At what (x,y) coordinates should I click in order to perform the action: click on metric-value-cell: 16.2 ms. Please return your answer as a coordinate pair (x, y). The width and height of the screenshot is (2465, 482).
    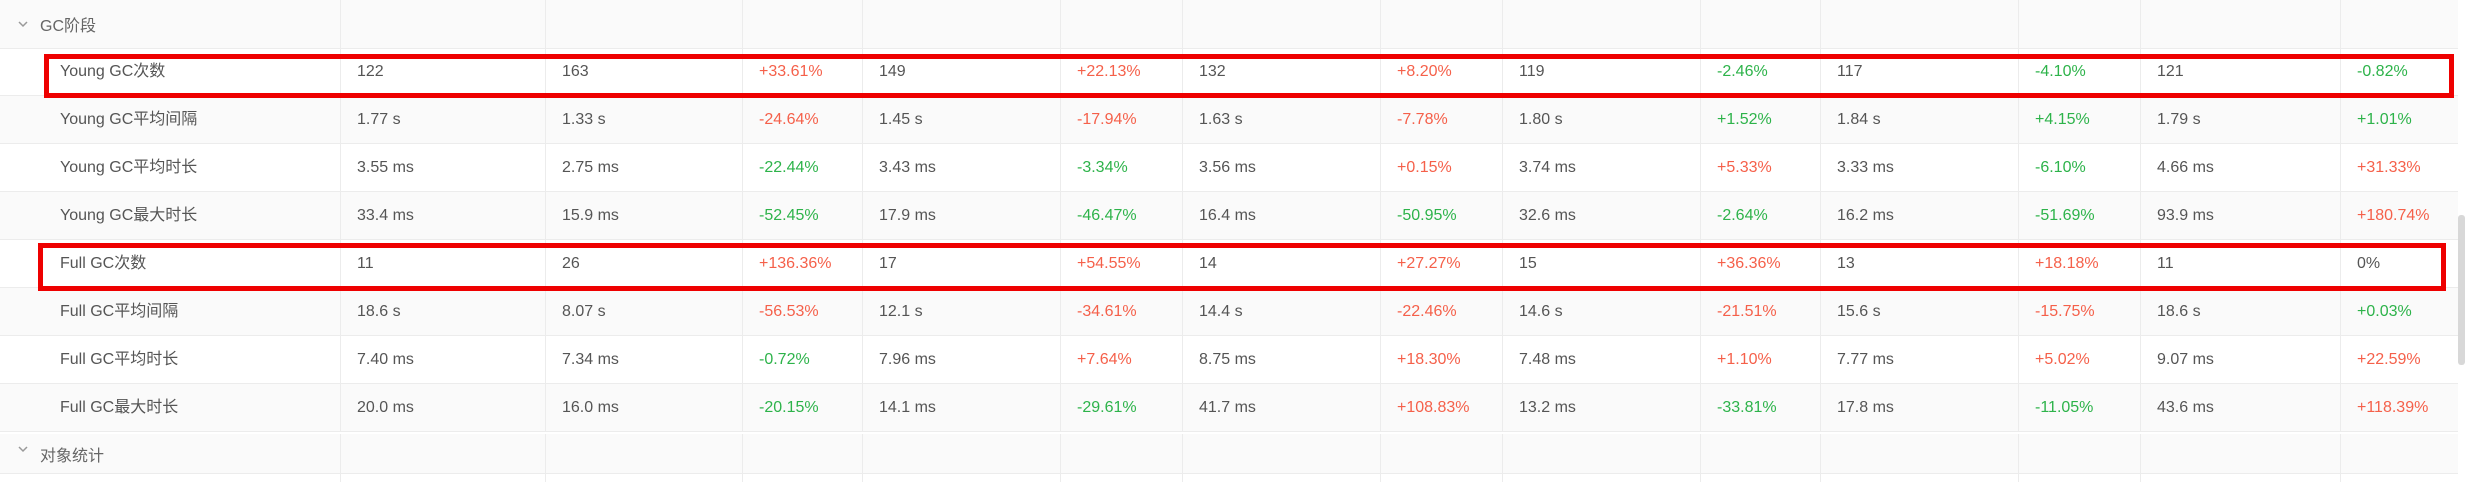
    Looking at the image, I should click on (1919, 215).